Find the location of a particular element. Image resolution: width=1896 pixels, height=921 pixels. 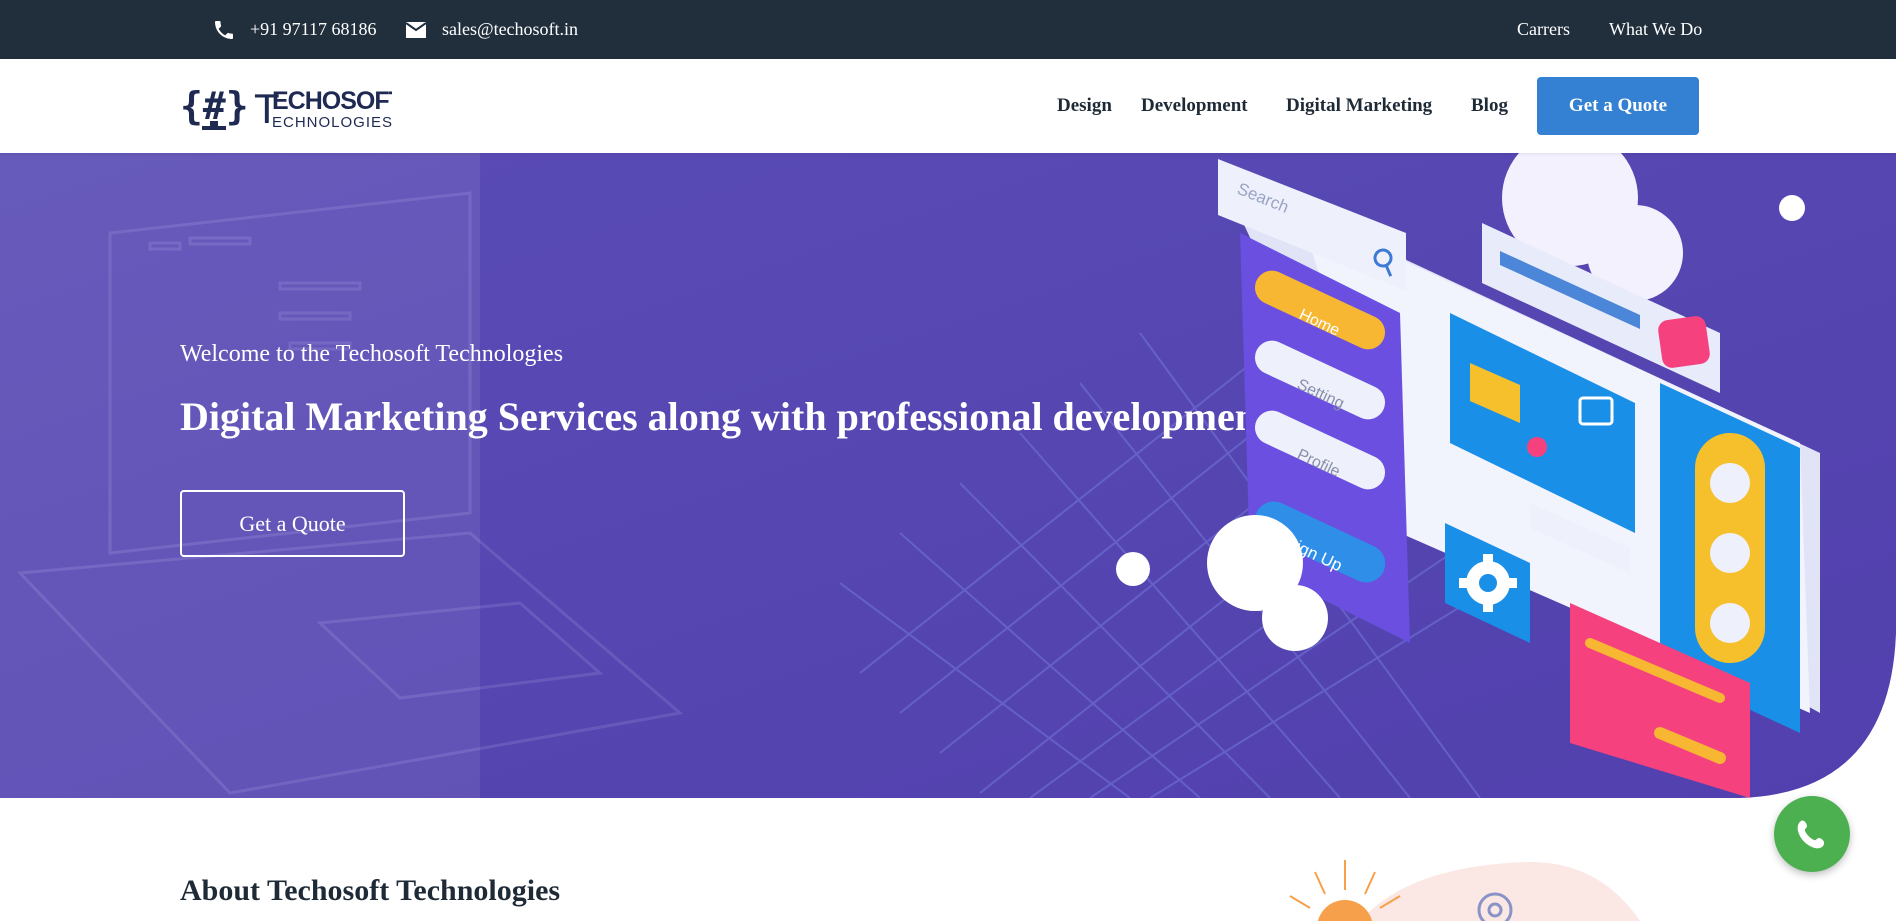

nav-blog: Blog is located at coordinates (1489, 106).